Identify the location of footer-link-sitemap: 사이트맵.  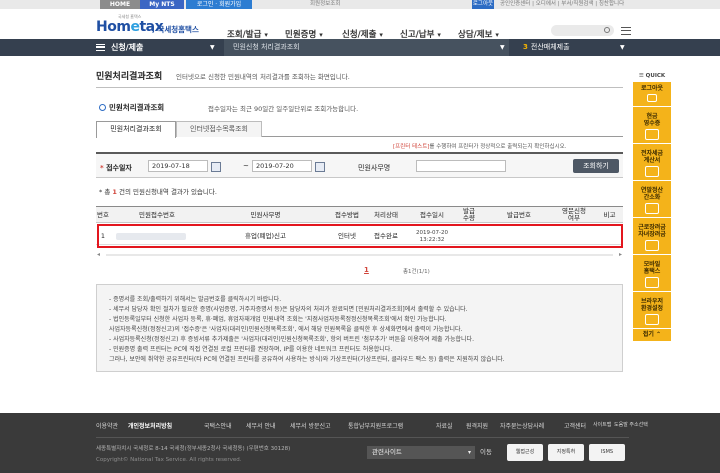
(602, 424).